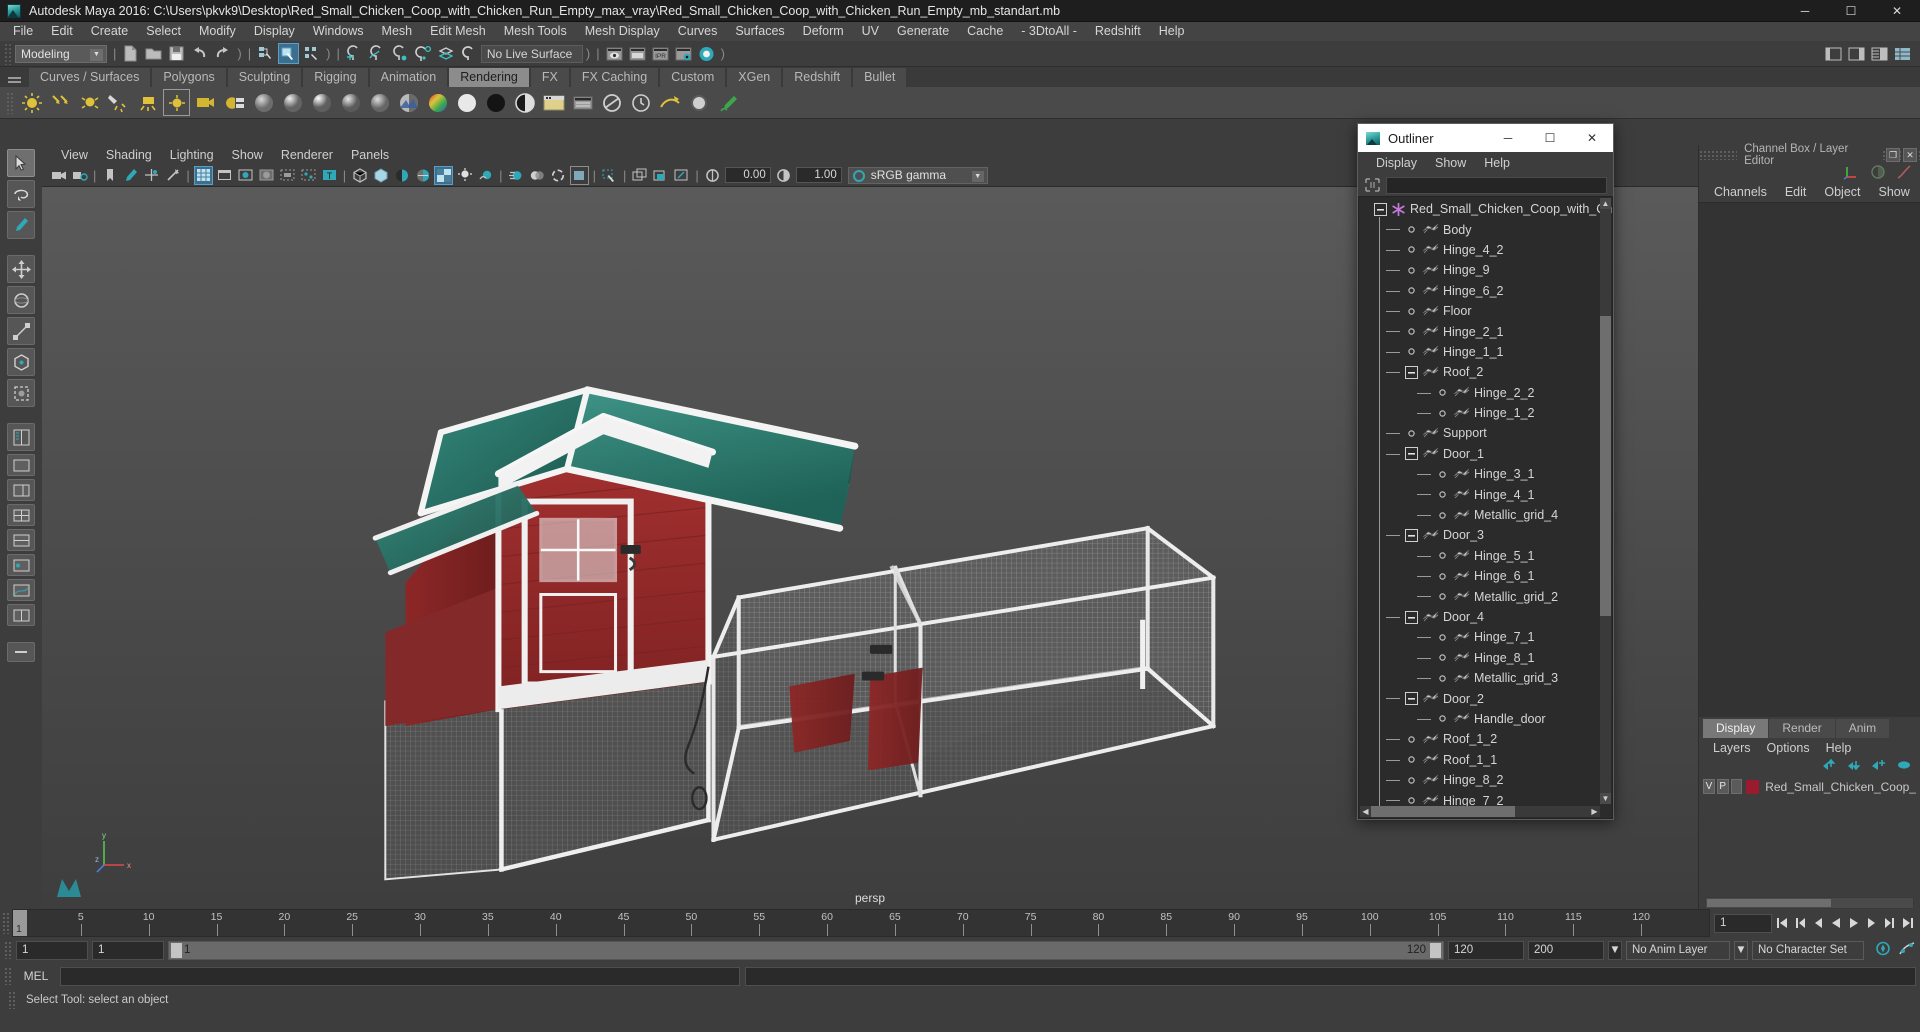 This screenshot has height=1032, width=1920. What do you see at coordinates (1479, 719) in the screenshot?
I see `outliner-item: Handle_door` at bounding box center [1479, 719].